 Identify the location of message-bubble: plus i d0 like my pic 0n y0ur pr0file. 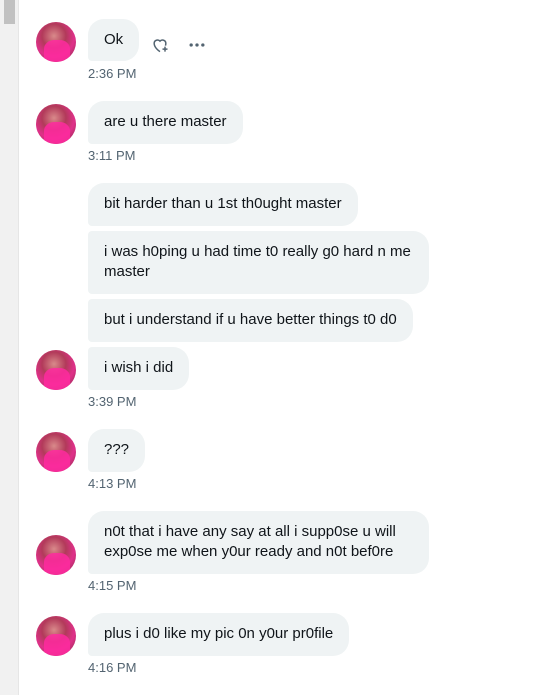
(219, 634).